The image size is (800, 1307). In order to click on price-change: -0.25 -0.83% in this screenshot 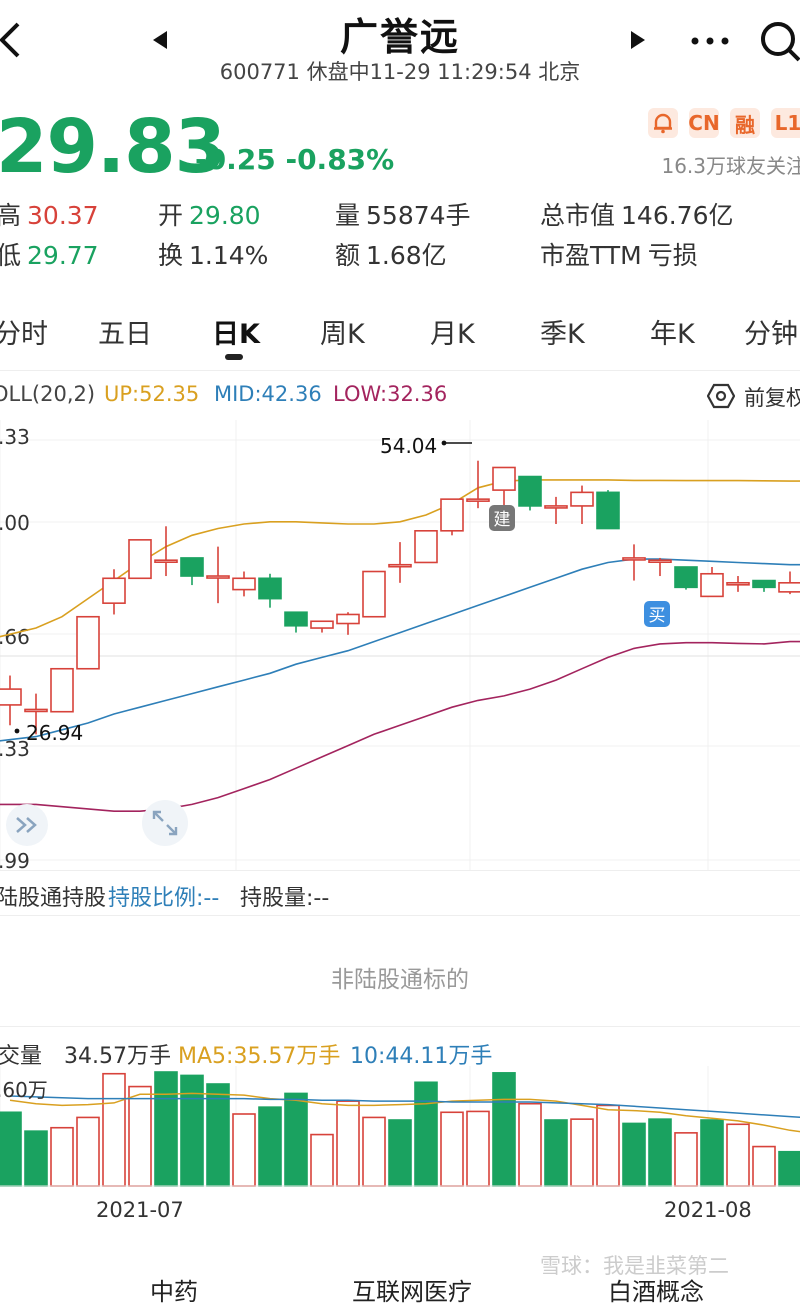, I will do `click(295, 159)`.